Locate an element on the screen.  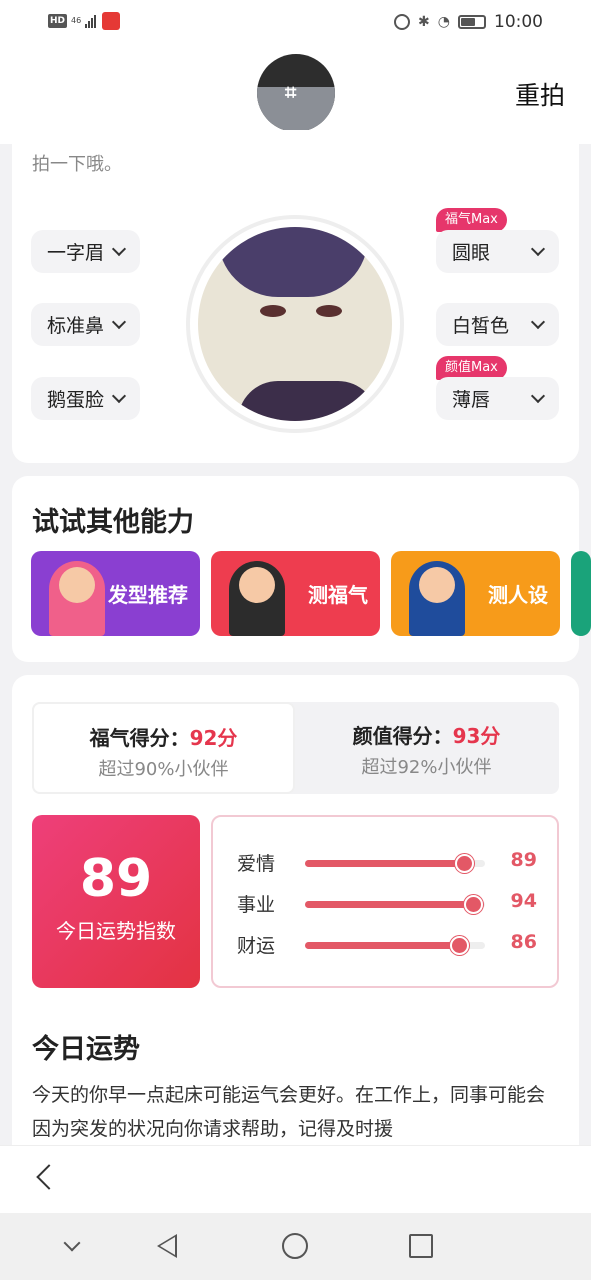
retake-button: 重拍 is located at coordinates (540, 94).